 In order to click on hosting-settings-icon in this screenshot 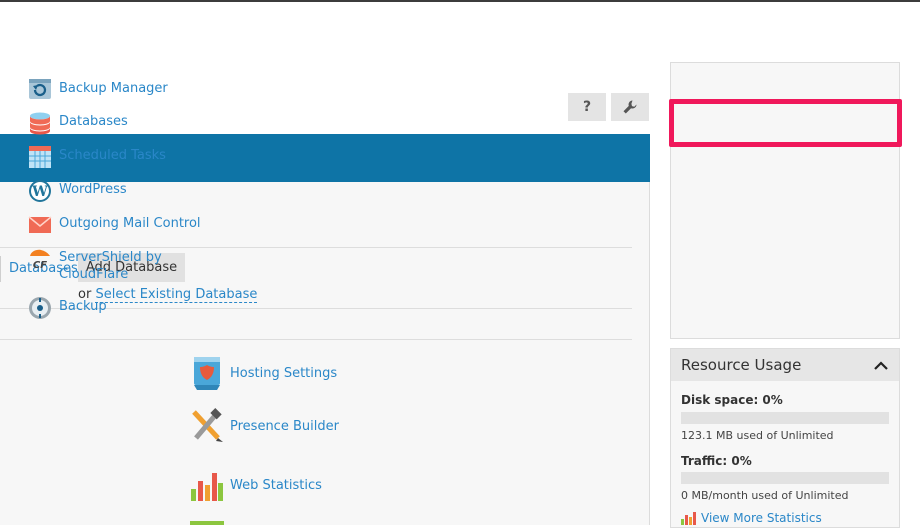, I will do `click(207, 373)`.